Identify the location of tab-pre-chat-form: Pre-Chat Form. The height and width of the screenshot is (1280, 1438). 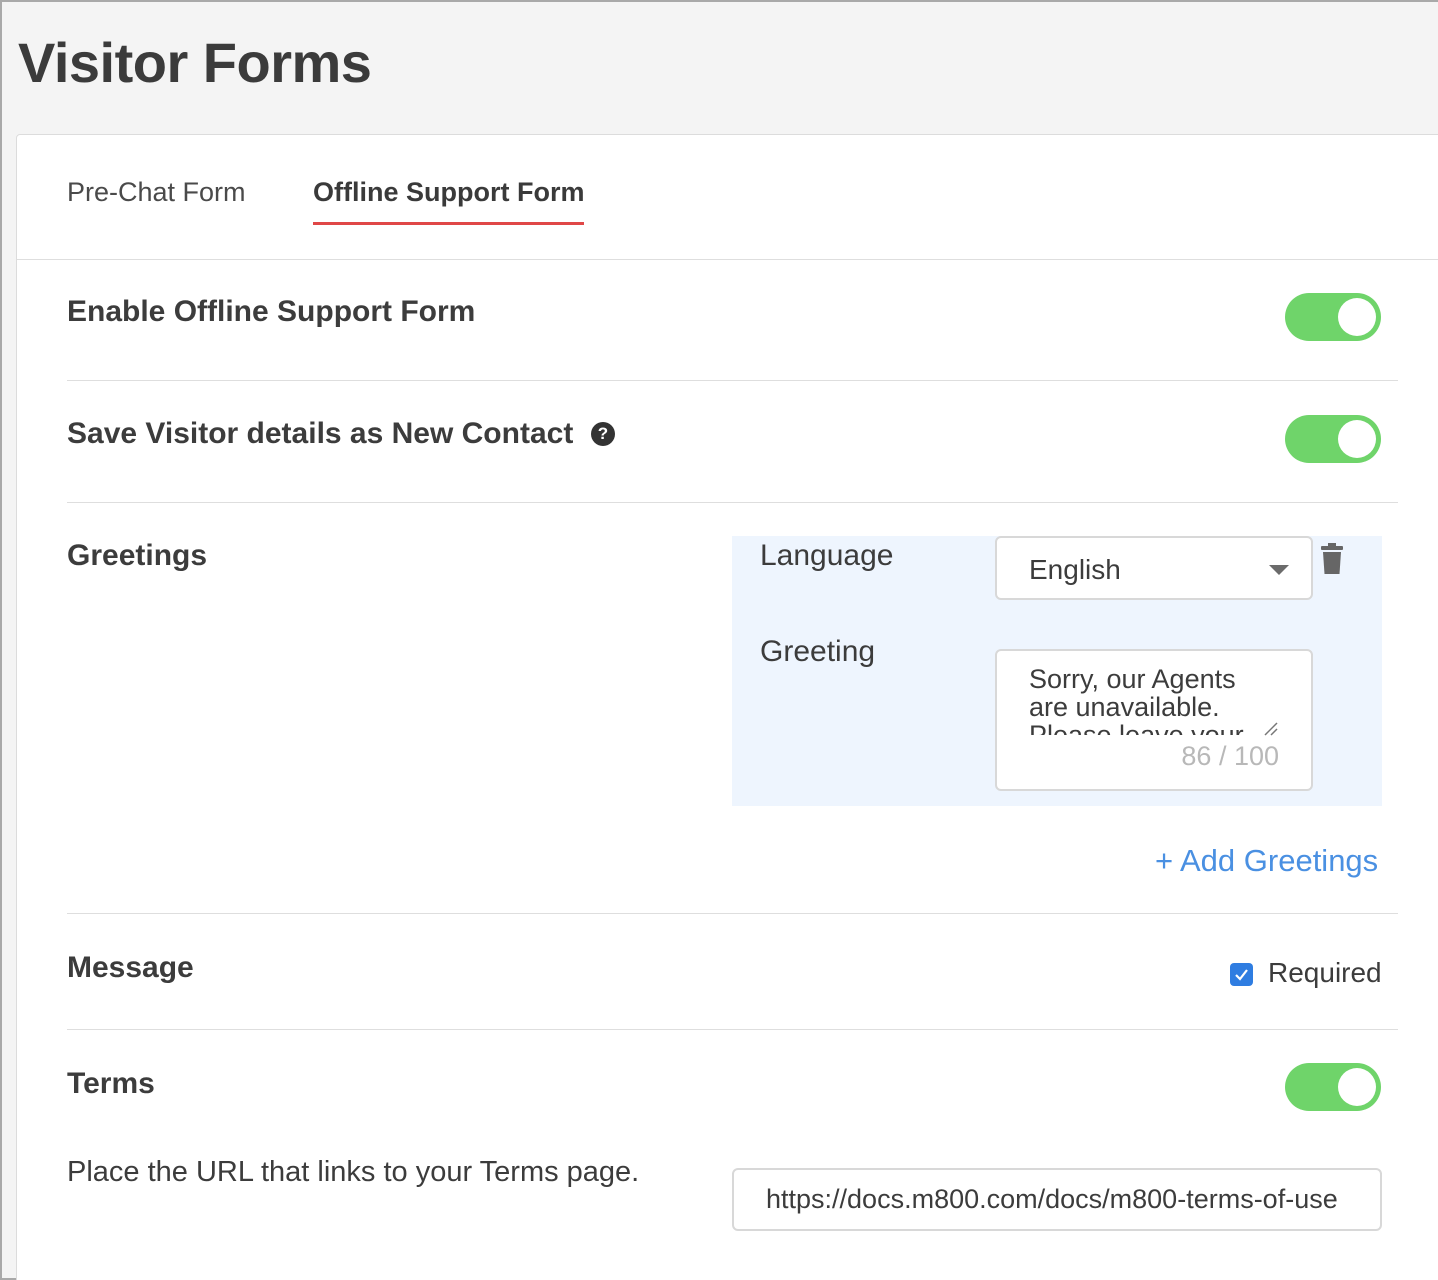
(156, 199).